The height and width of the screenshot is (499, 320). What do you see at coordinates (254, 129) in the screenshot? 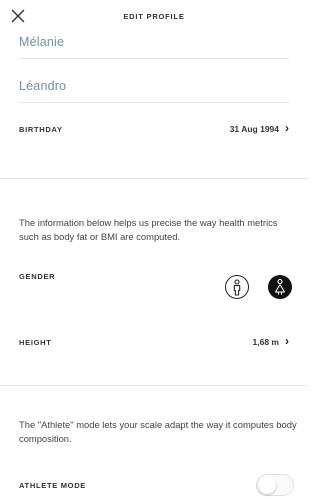
I see `birthday-value-text: 31 Aug 1994` at bounding box center [254, 129].